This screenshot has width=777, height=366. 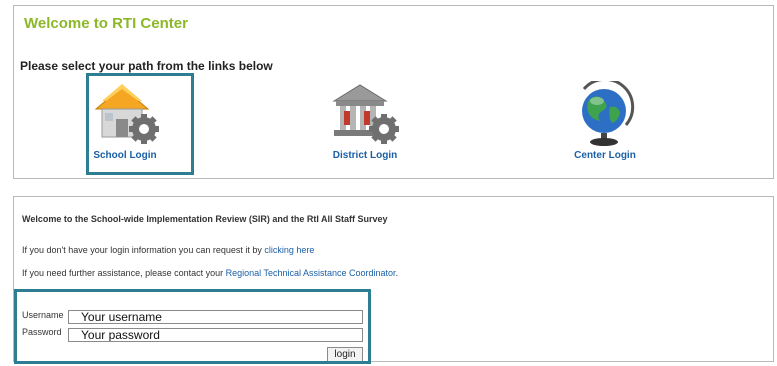 I want to click on assist-end: ., so click(x=397, y=273).